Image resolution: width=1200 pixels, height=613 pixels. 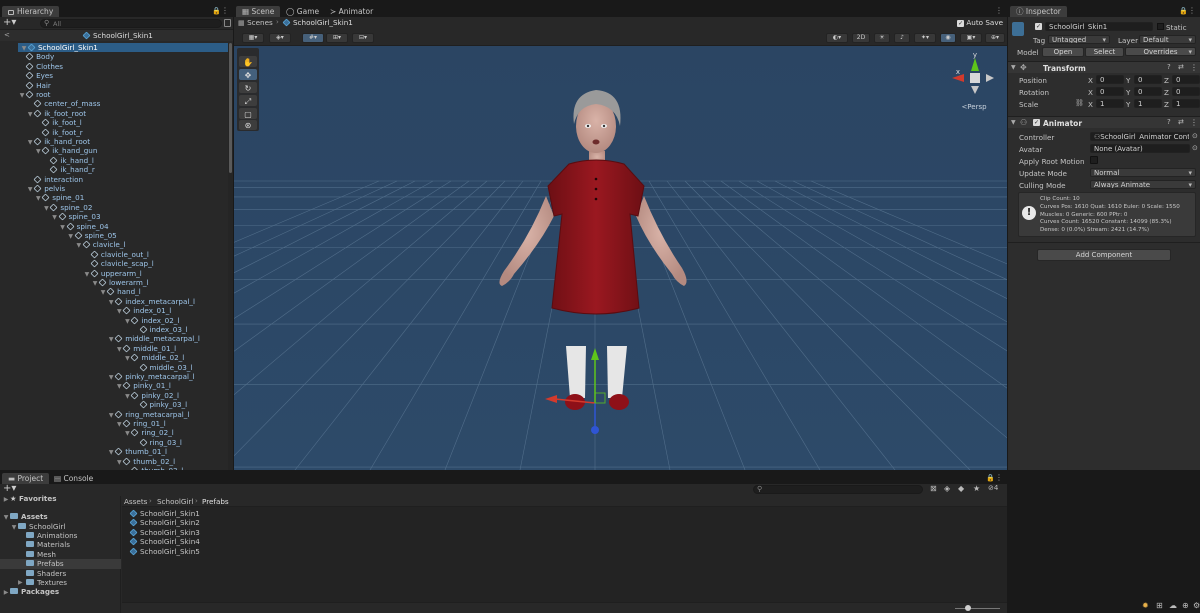 What do you see at coordinates (1148, 91) in the screenshot?
I see `rotation-y-field: 0` at bounding box center [1148, 91].